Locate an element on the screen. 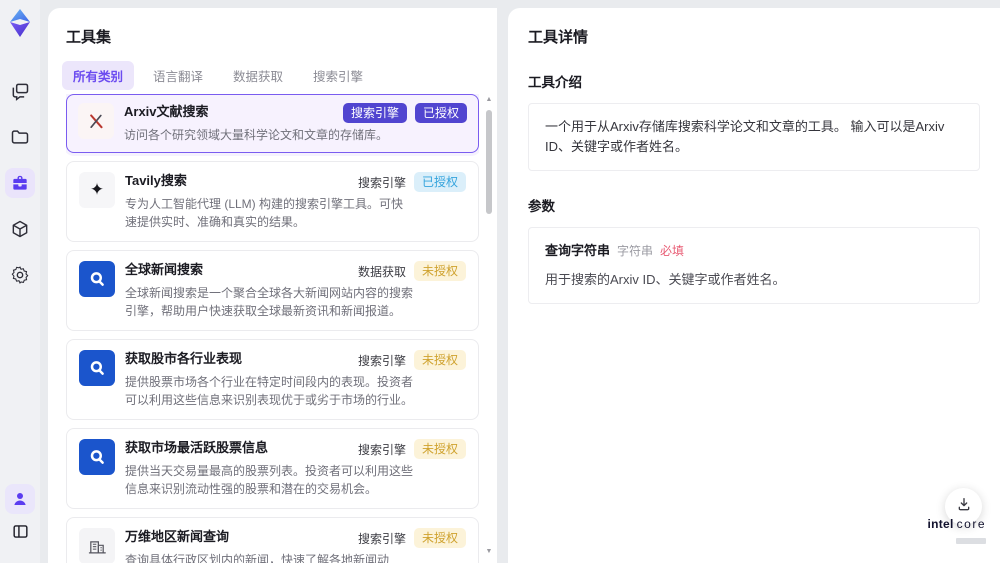 Image resolution: width=1000 pixels, height=563 pixels. category-tabs: 所有类别 语言翻译 数据获取 搜索引擎 is located at coordinates (272, 68).